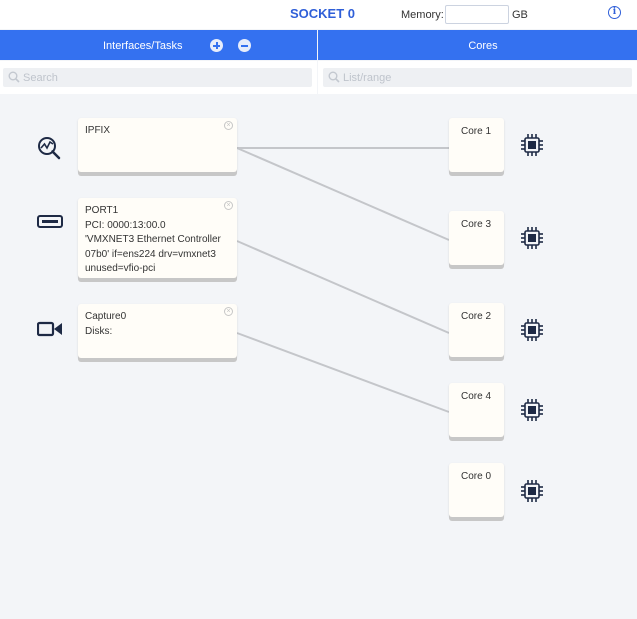 Image resolution: width=637 pixels, height=619 pixels. I want to click on connection-capture0-core4, so click(343, 372).